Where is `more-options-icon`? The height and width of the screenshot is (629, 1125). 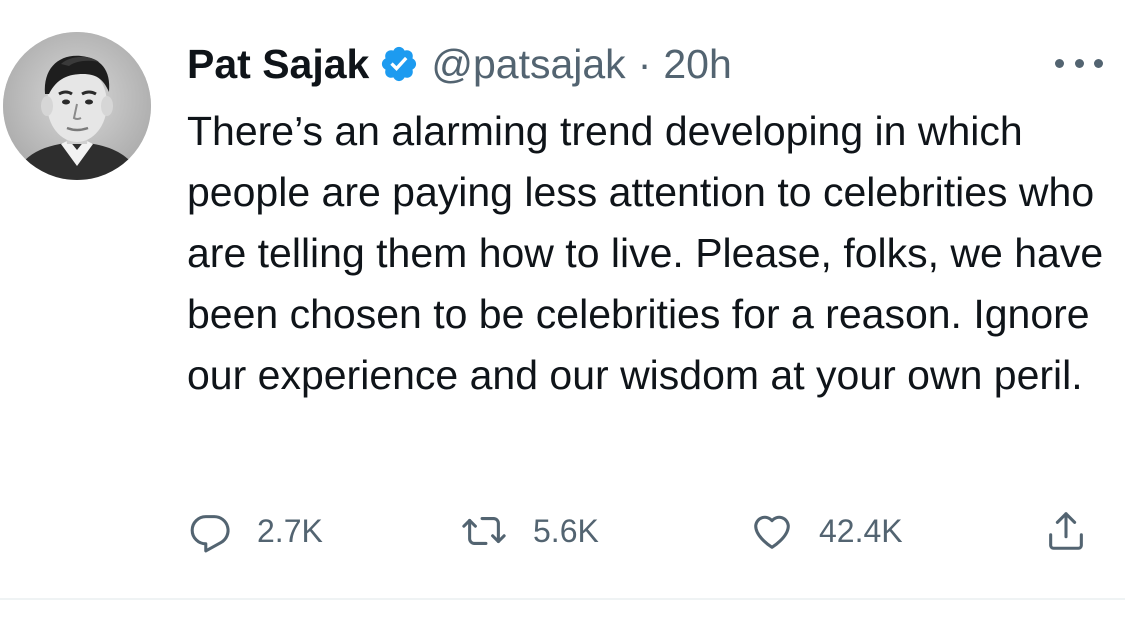 more-options-icon is located at coordinates (1079, 63).